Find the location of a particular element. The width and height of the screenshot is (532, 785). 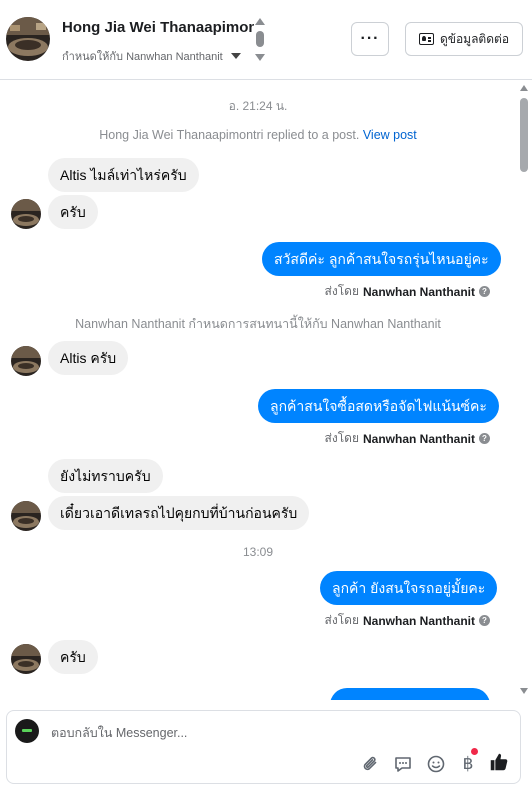

name-scroller is located at coordinates (260, 41).